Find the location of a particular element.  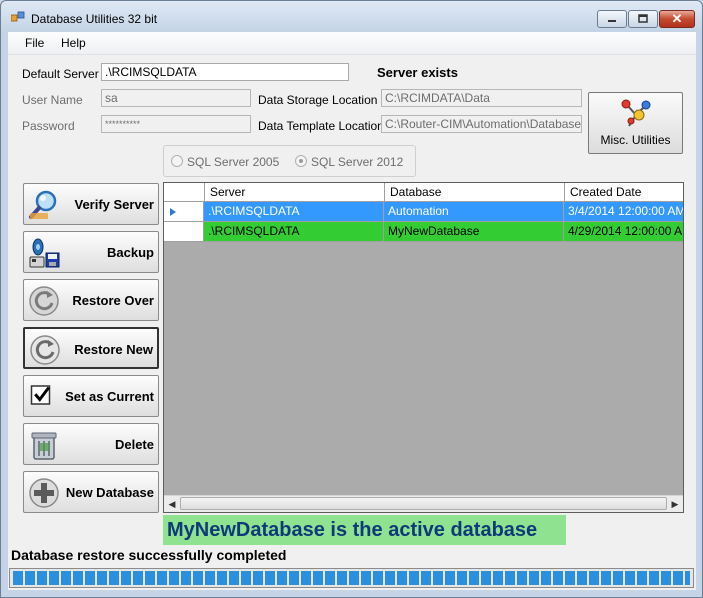

close-icon: ✕ is located at coordinates (677, 18).